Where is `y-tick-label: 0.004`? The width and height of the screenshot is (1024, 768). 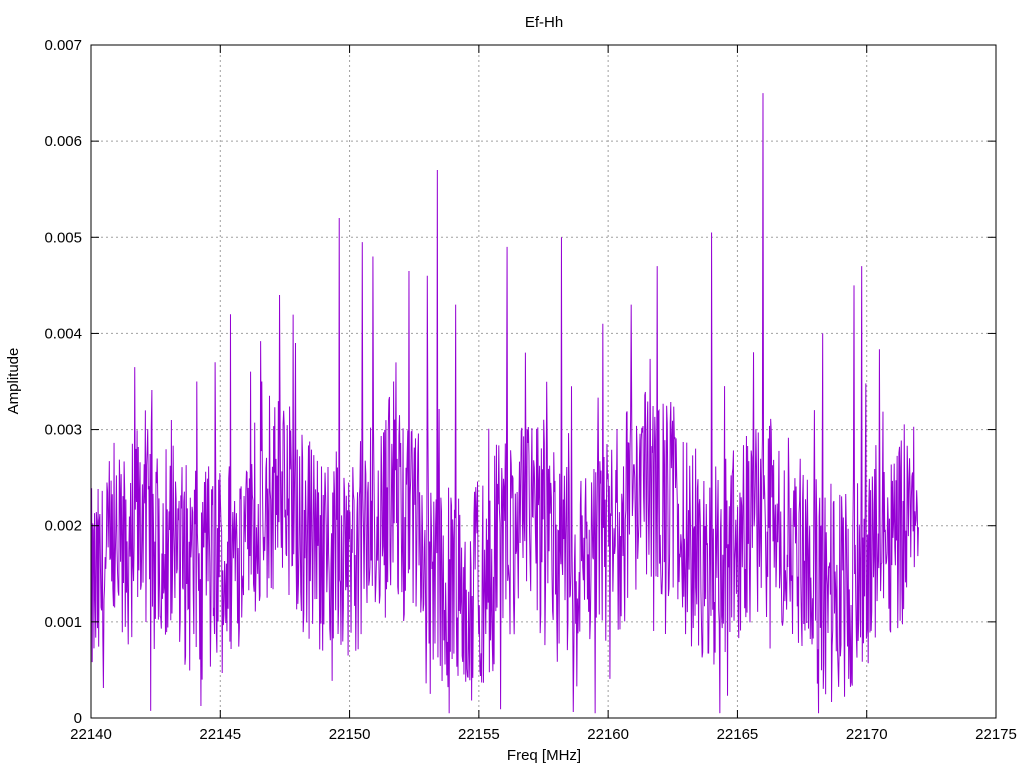
y-tick-label: 0.004 is located at coordinates (63, 333).